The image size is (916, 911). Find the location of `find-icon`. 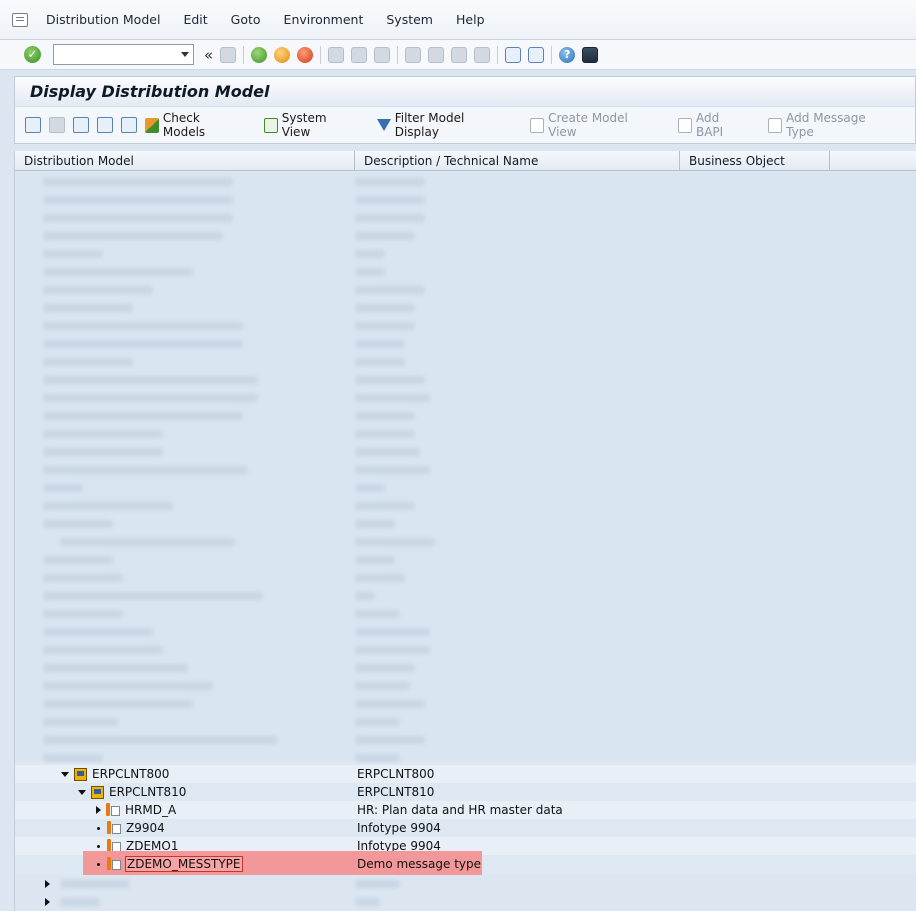

find-icon is located at coordinates (359, 54).